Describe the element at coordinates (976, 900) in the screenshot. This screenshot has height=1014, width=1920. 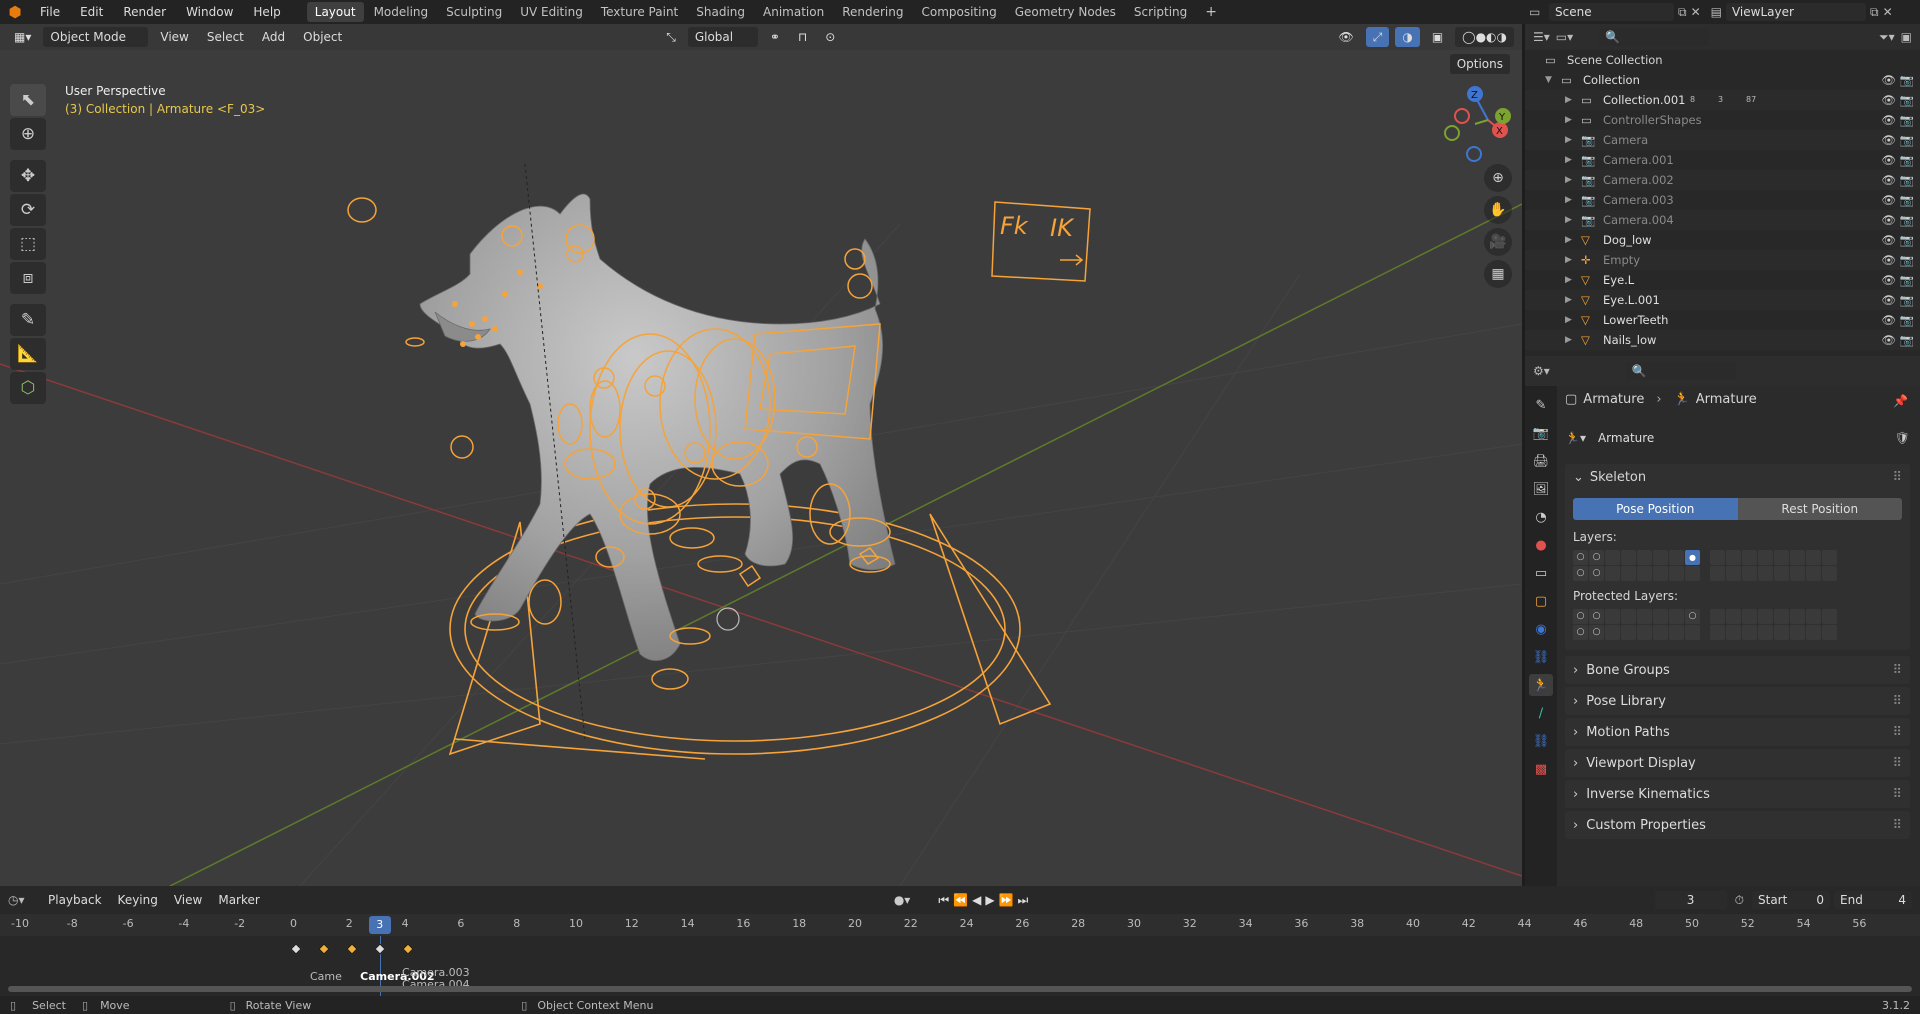
I see `play-reverse-icon: ◀` at that location.